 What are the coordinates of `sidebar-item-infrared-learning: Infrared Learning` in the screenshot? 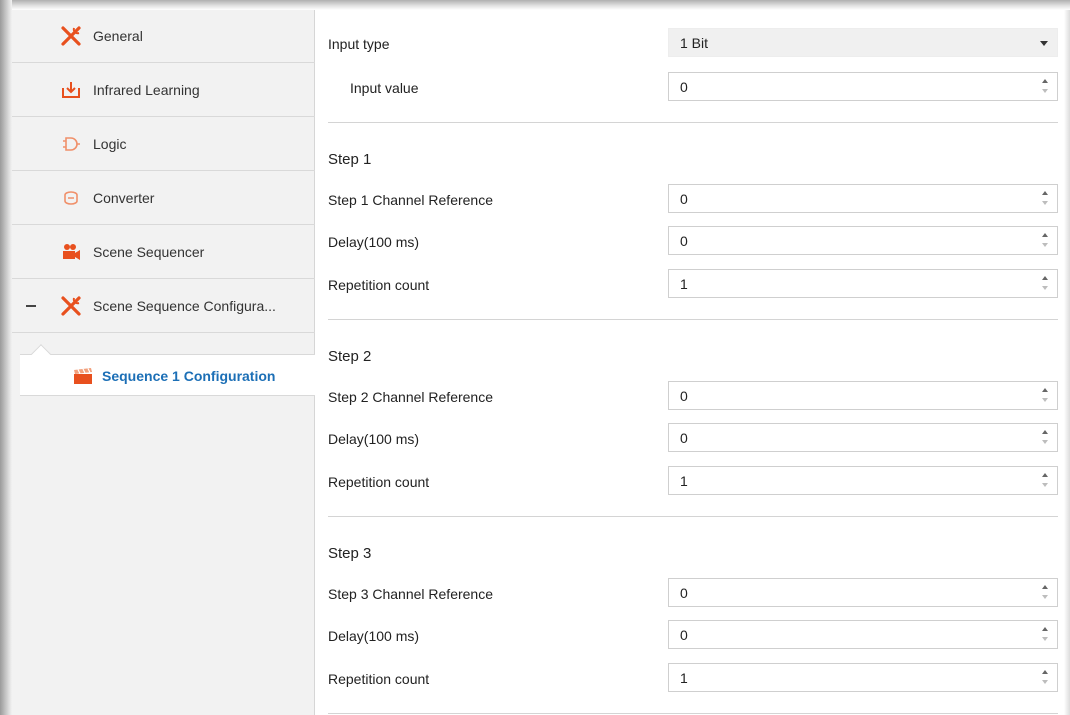 It's located at (163, 90).